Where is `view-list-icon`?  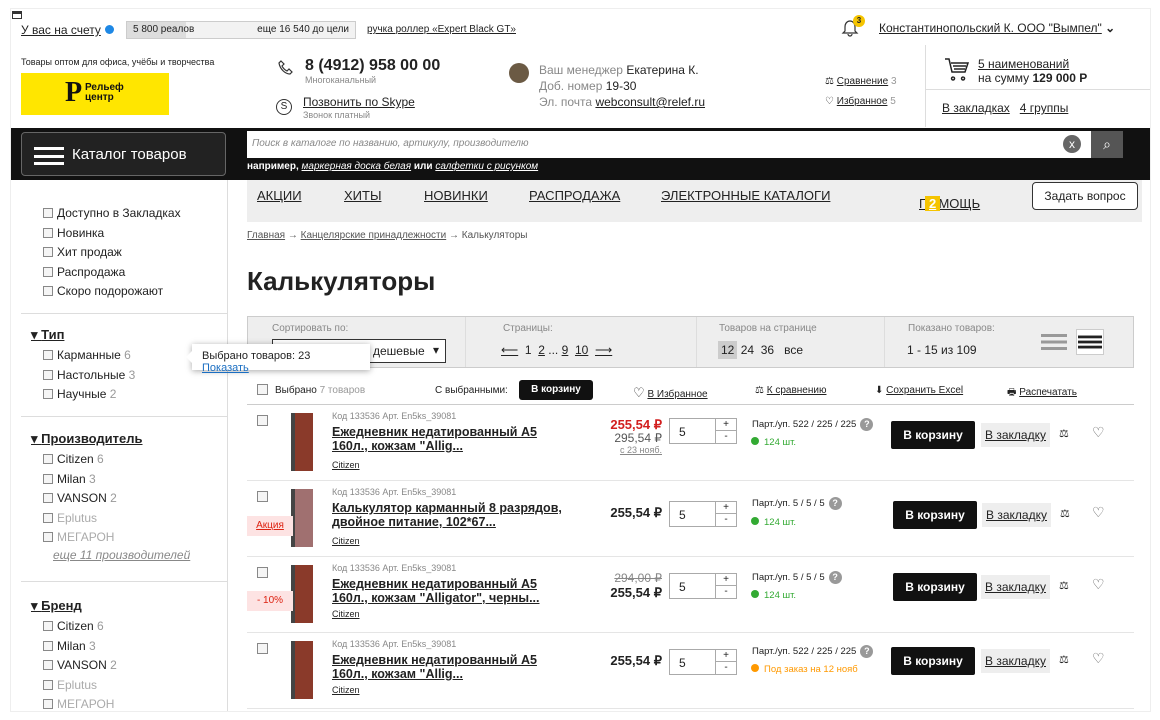 view-list-icon is located at coordinates (1054, 342).